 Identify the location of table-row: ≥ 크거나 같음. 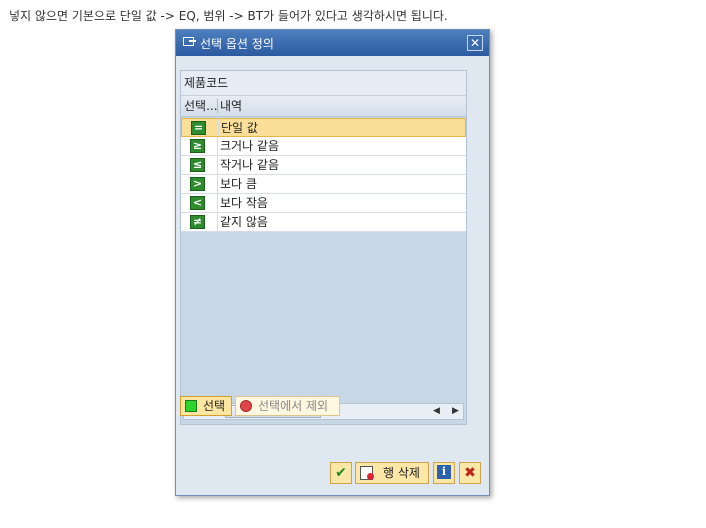
(323, 146).